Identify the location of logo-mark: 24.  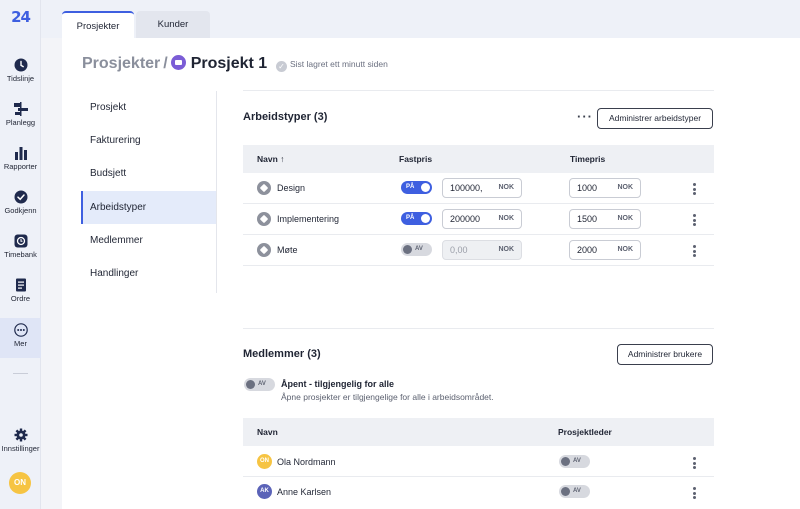
(21, 17).